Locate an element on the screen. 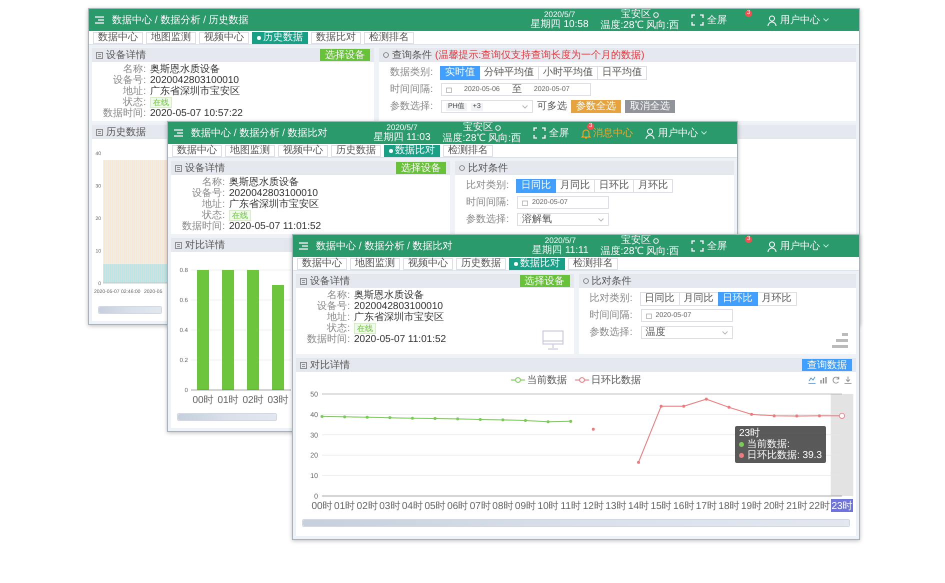 This screenshot has width=945, height=583. series-dot is located at coordinates (741, 455).